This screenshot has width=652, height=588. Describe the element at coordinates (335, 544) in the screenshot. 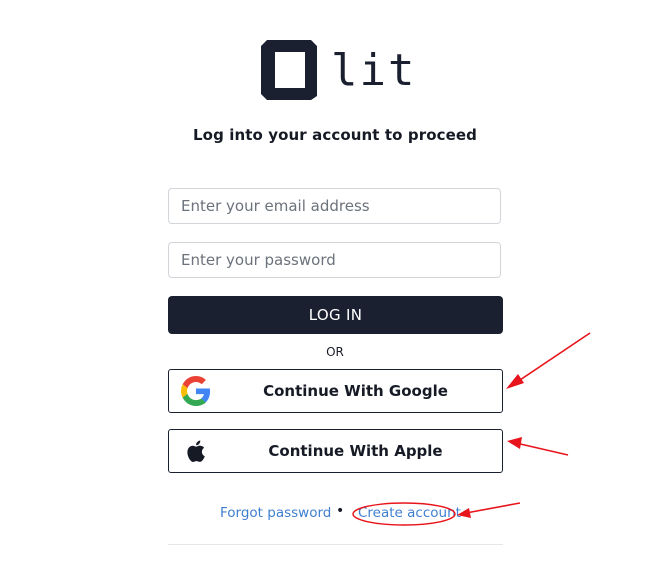

I see `bottom-divider` at that location.